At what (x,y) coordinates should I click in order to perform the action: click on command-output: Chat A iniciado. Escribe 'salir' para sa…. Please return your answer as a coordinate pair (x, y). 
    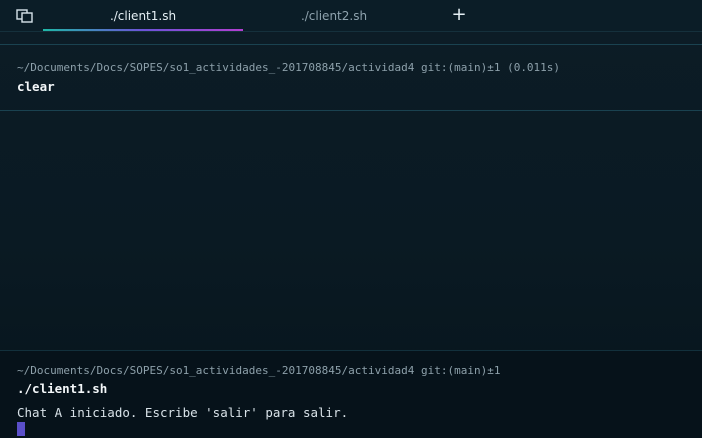
    Looking at the image, I should click on (183, 412).